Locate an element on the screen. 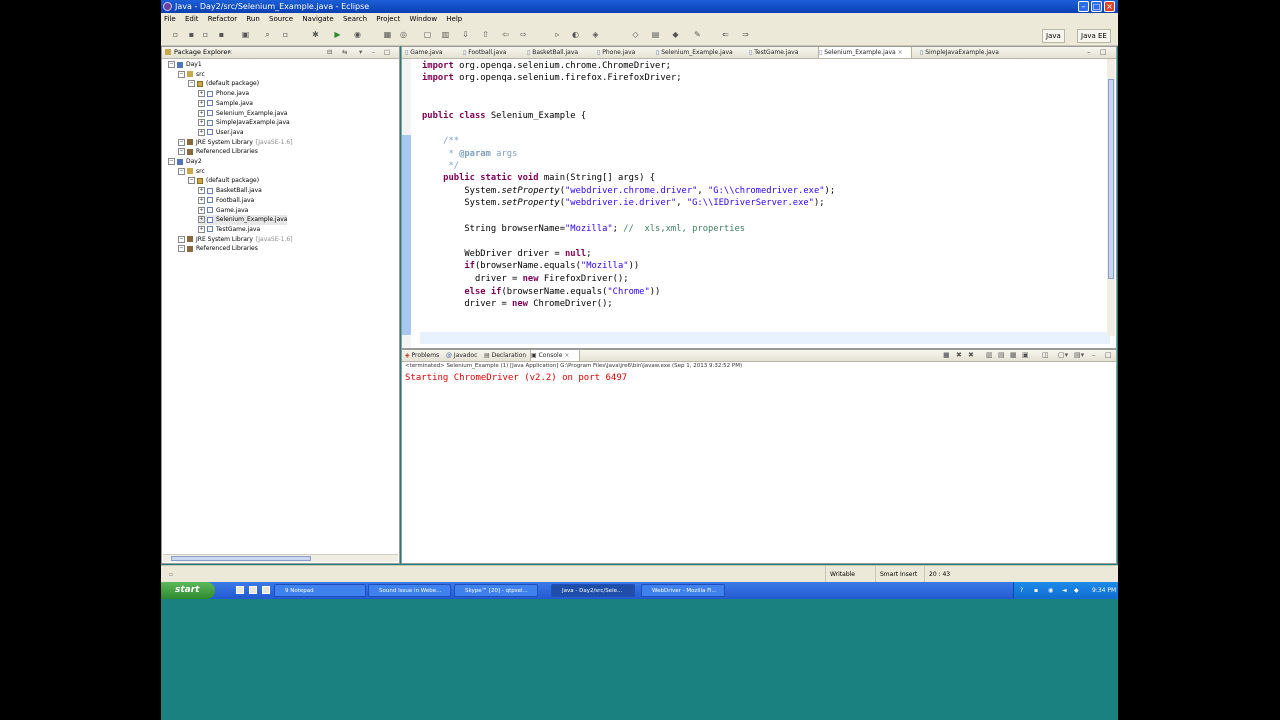 This screenshot has height=720, width=1280. console-maximize-icon: □ is located at coordinates (1108, 355).